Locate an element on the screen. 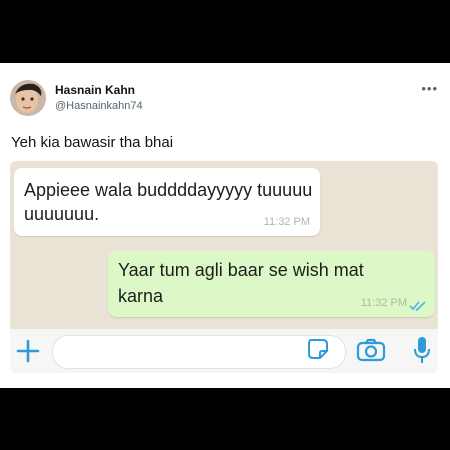 The image size is (450, 450). author-name: Hasnain Kahn is located at coordinates (95, 90).